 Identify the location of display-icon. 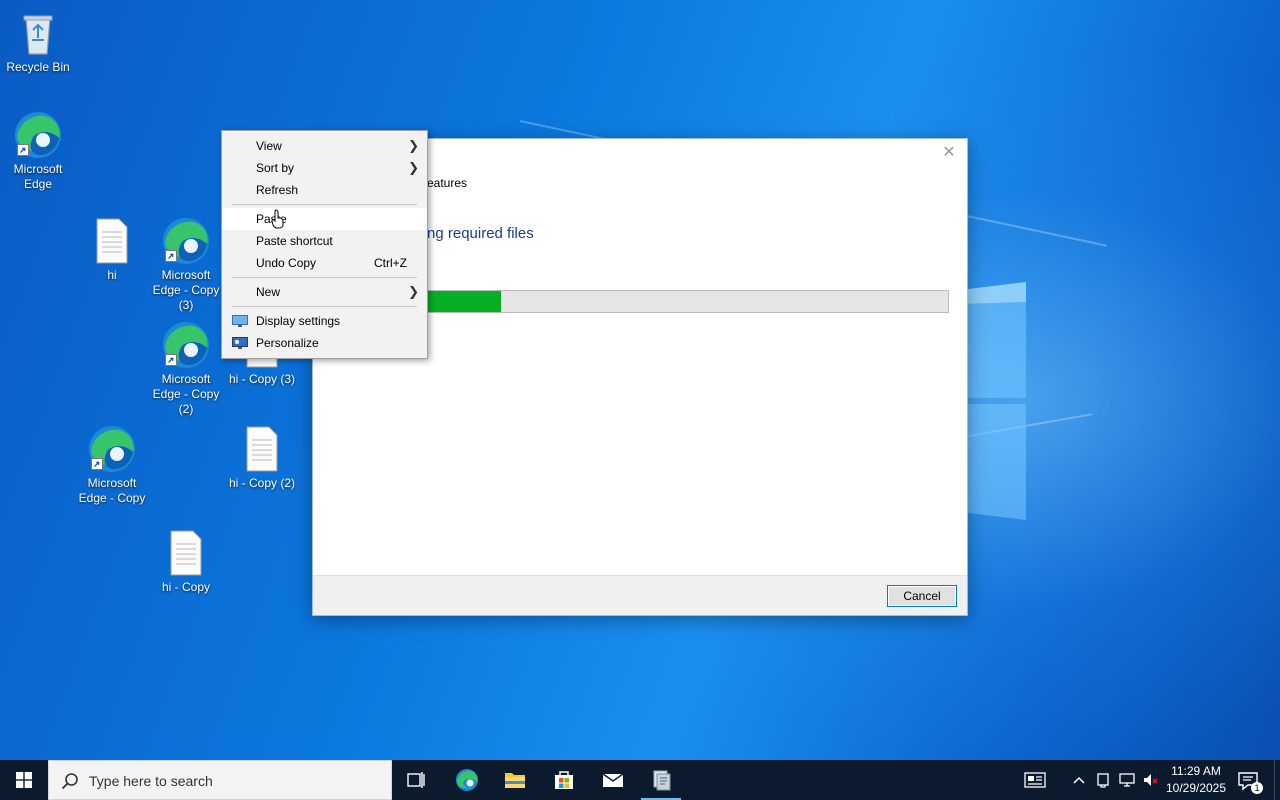
(240, 321).